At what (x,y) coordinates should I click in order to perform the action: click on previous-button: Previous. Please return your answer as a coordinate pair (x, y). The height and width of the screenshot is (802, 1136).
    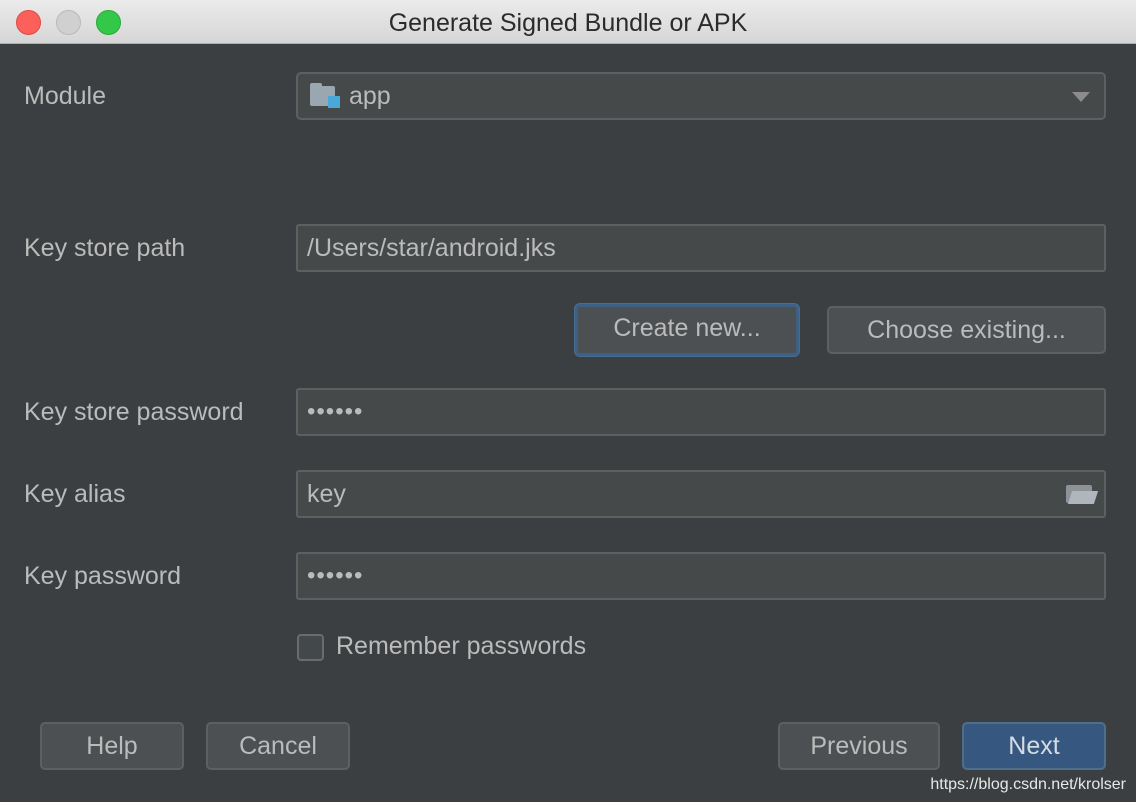
    Looking at the image, I should click on (859, 746).